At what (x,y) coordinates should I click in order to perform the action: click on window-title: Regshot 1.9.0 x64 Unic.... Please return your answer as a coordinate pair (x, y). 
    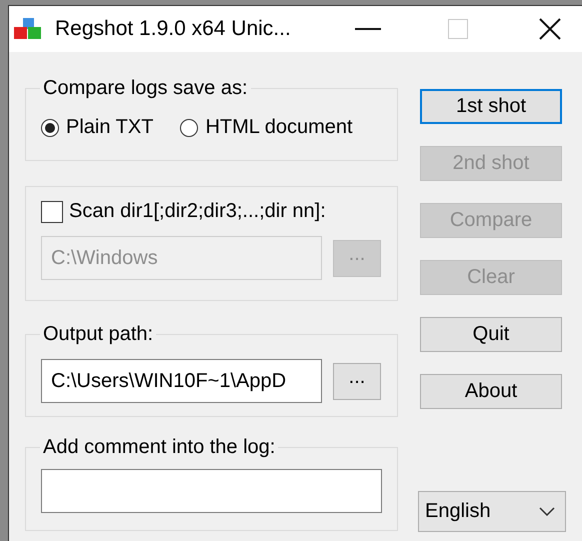
    Looking at the image, I should click on (173, 29).